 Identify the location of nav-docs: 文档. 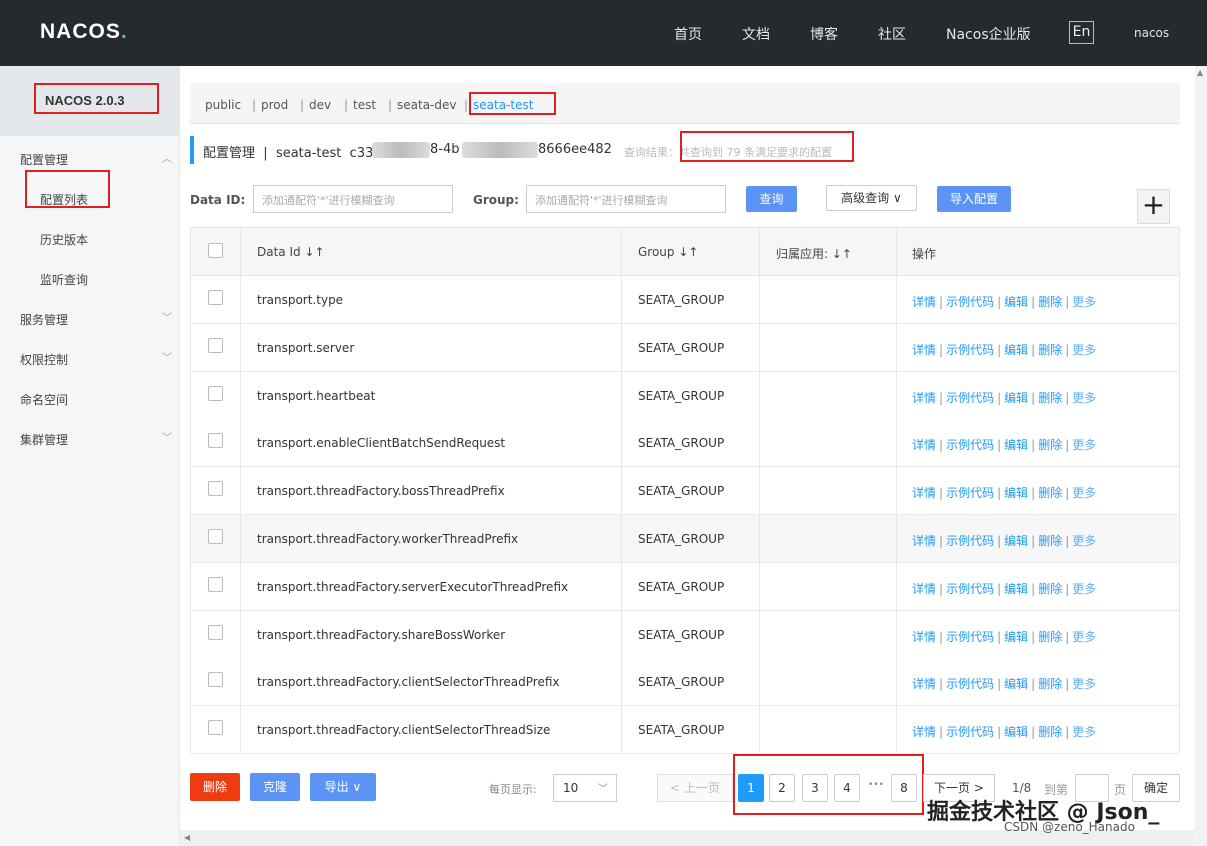
(756, 34).